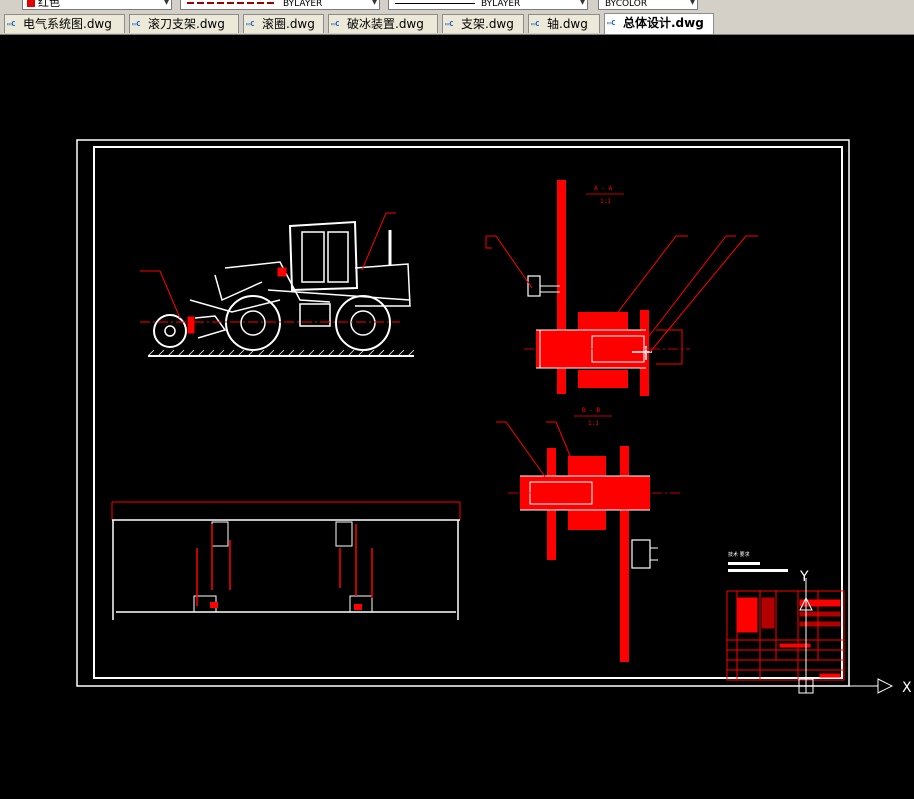  I want to click on tab-shaft: ▭C 轴.dwg, so click(564, 23).